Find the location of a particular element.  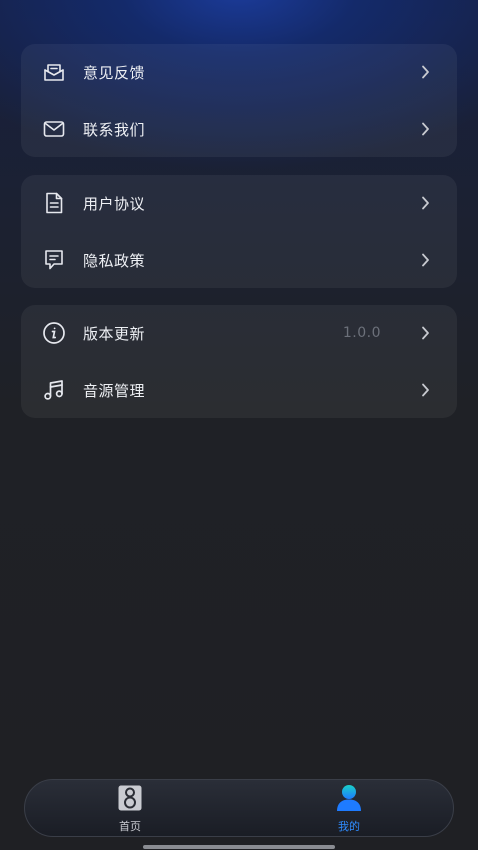

privacy-label: 隐私政策 is located at coordinates (114, 260).